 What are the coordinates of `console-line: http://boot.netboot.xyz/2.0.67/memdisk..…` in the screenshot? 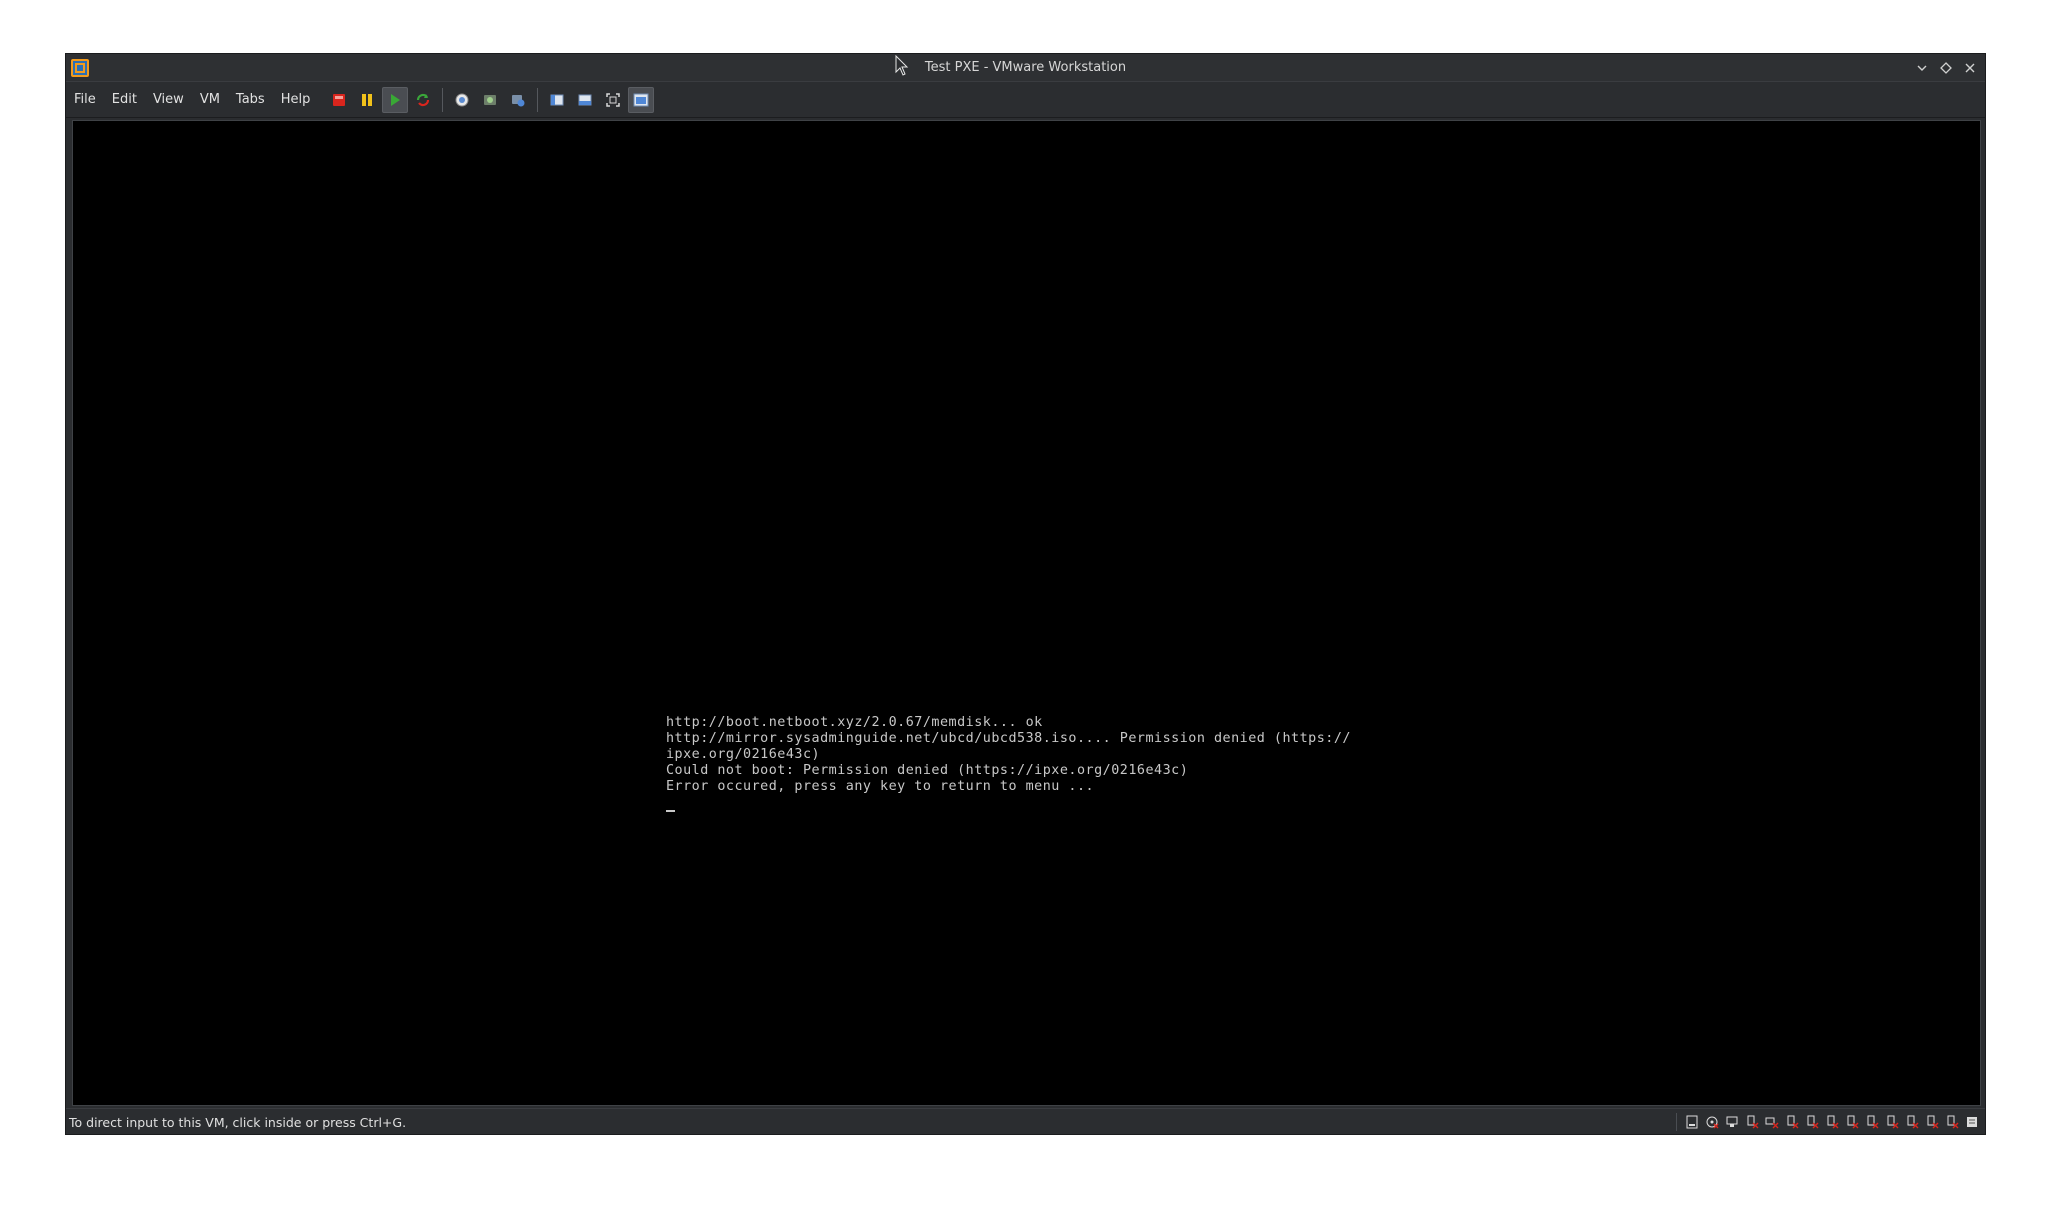 It's located at (854, 722).